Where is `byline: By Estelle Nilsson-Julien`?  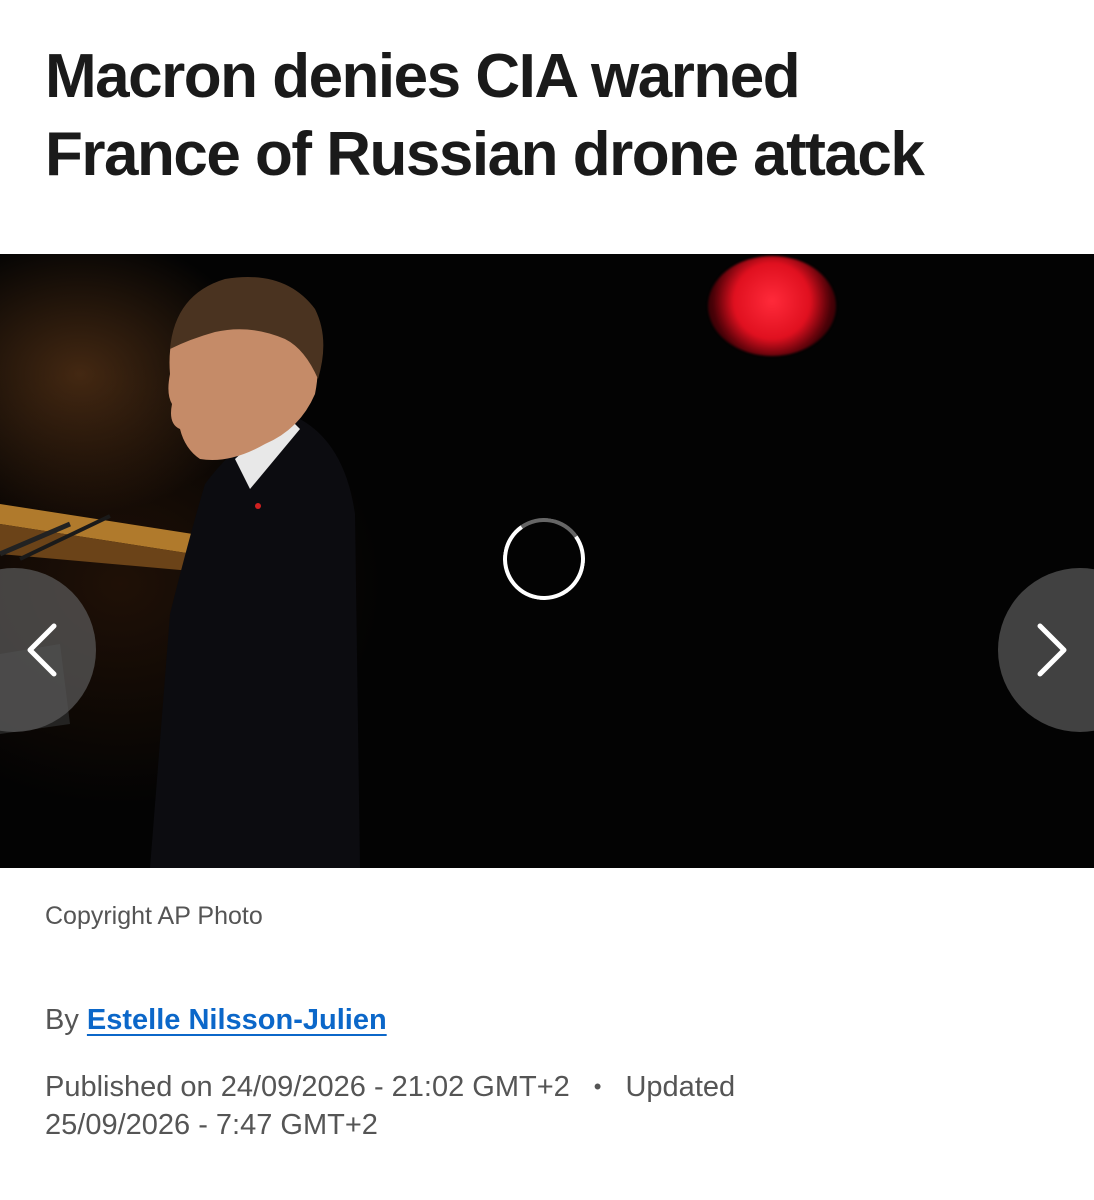 byline: By Estelle Nilsson-Julien is located at coordinates (216, 1020).